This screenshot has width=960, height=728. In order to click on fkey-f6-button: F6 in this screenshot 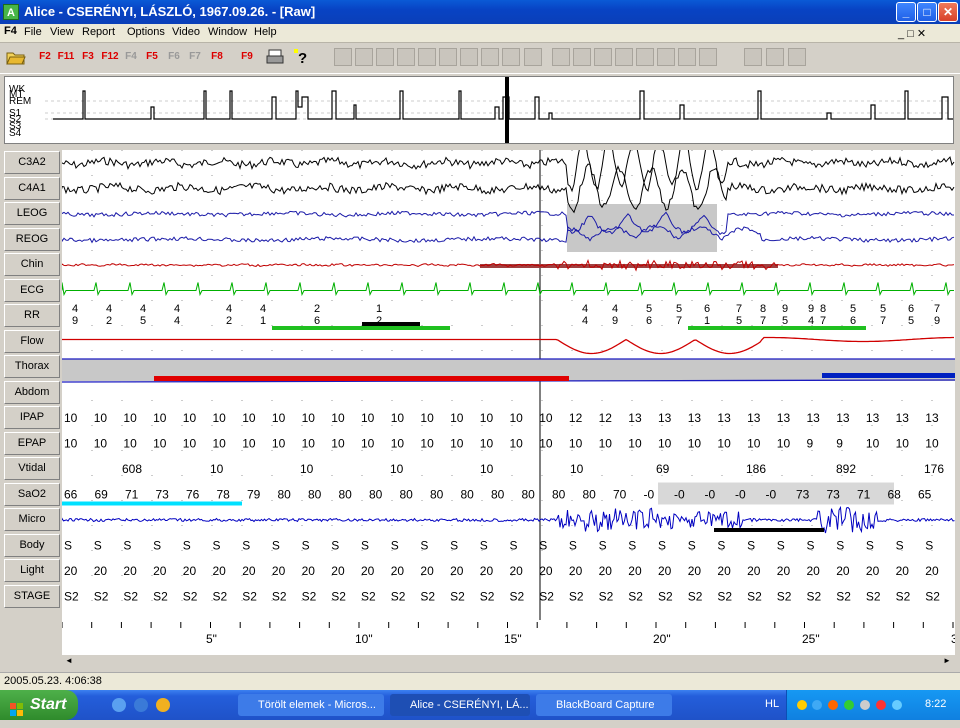, I will do `click(174, 57)`.